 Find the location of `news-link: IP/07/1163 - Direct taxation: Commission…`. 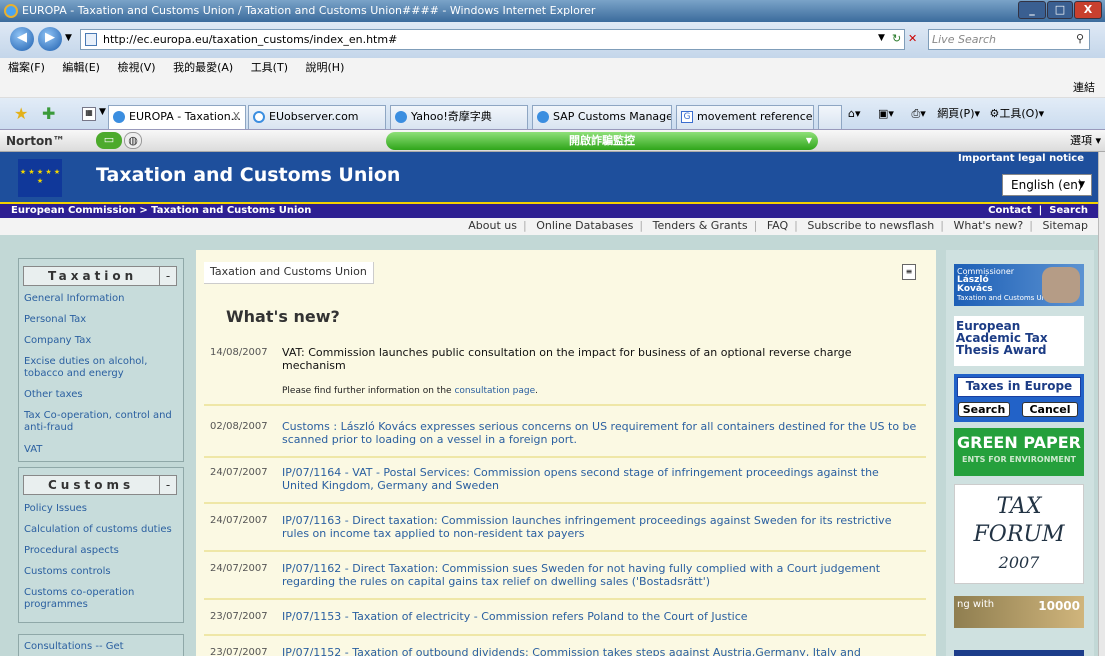

news-link: IP/07/1163 - Direct taxation: Commission… is located at coordinates (600, 527).